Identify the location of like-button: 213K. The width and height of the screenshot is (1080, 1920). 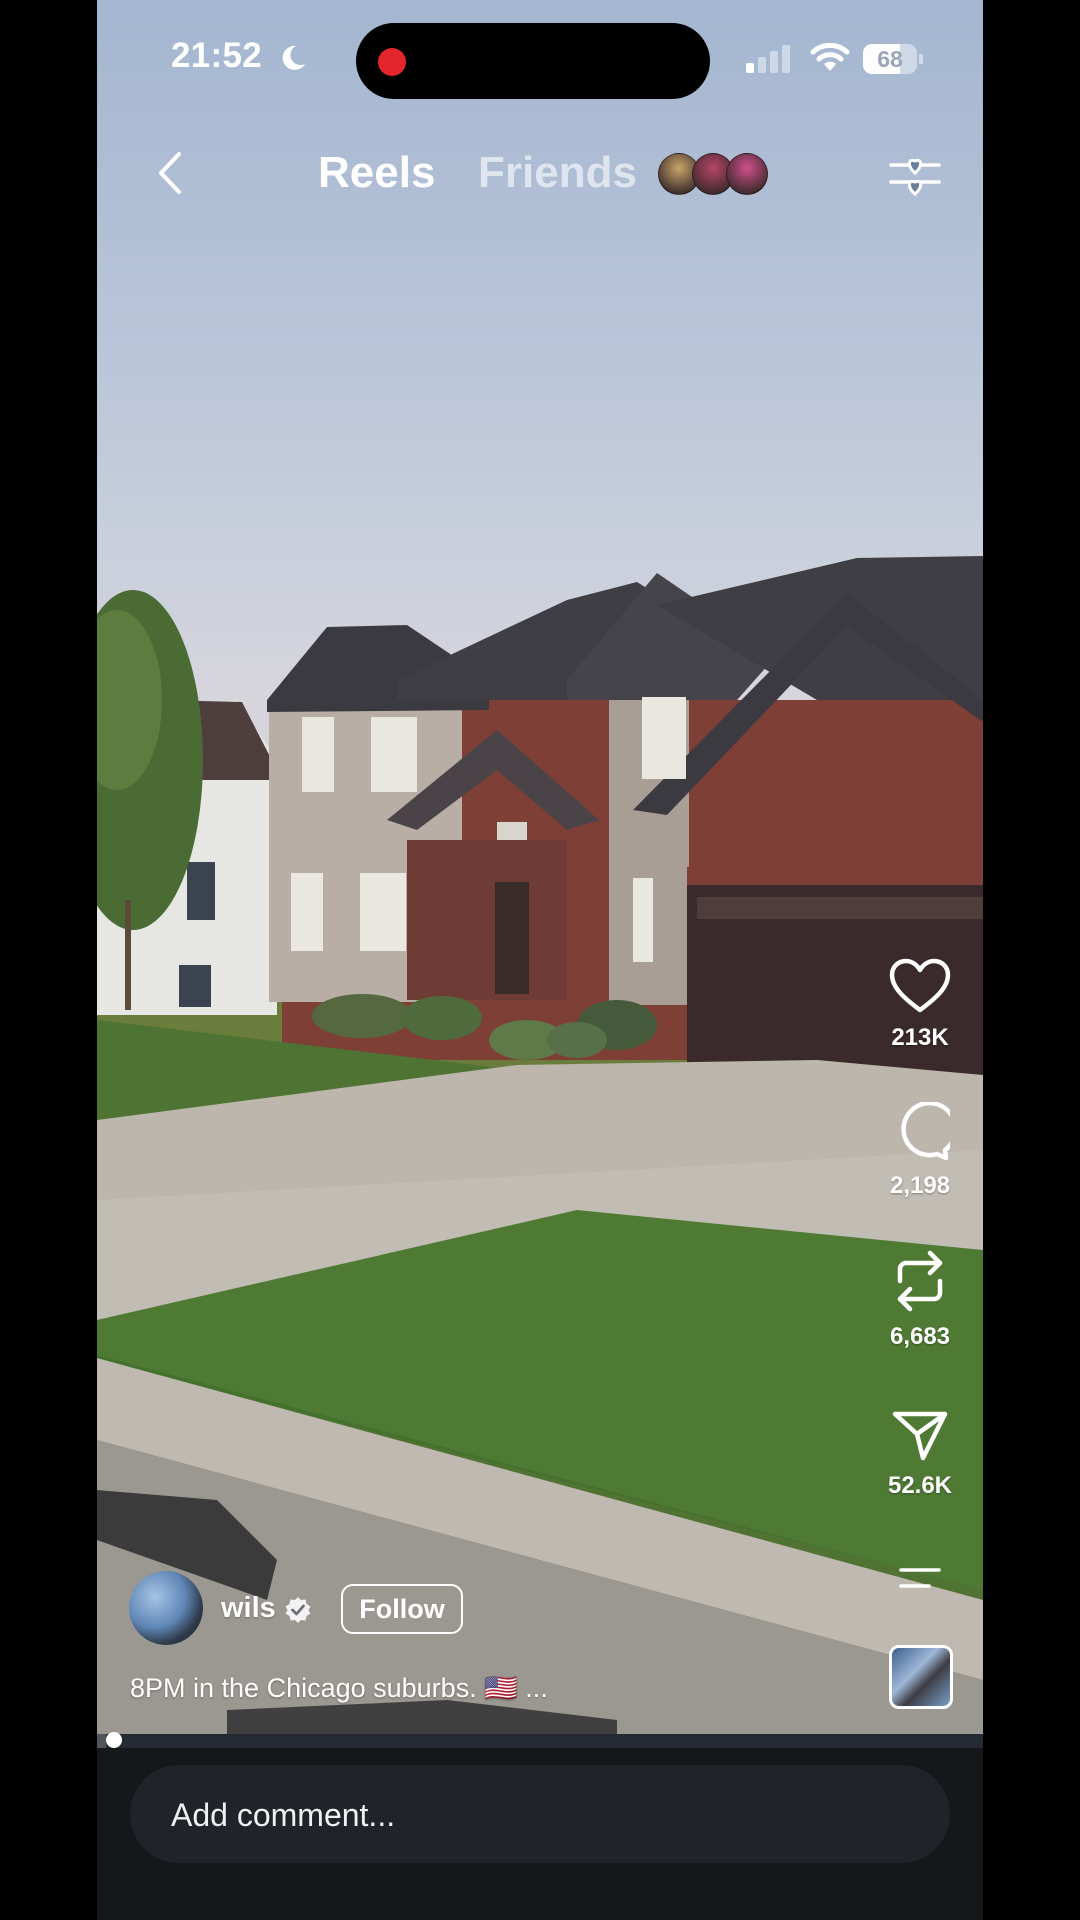
(920, 1005).